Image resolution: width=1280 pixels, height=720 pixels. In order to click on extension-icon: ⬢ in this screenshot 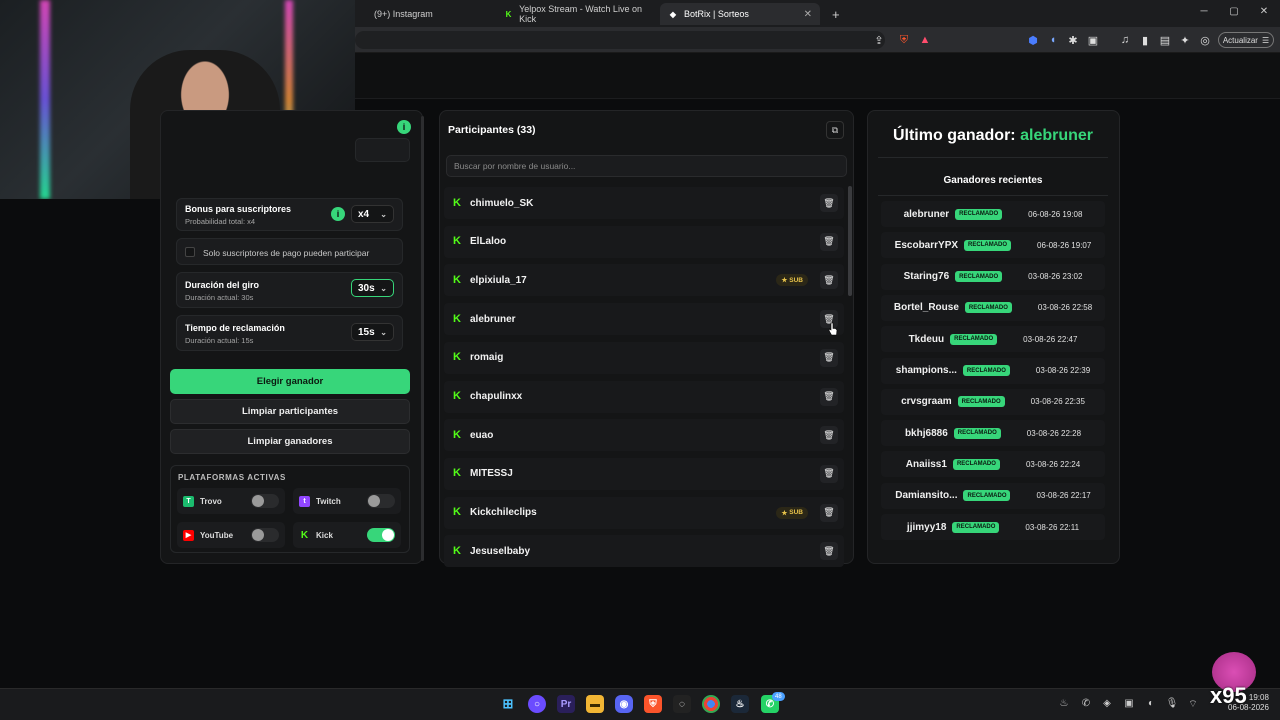, I will do `click(1033, 40)`.